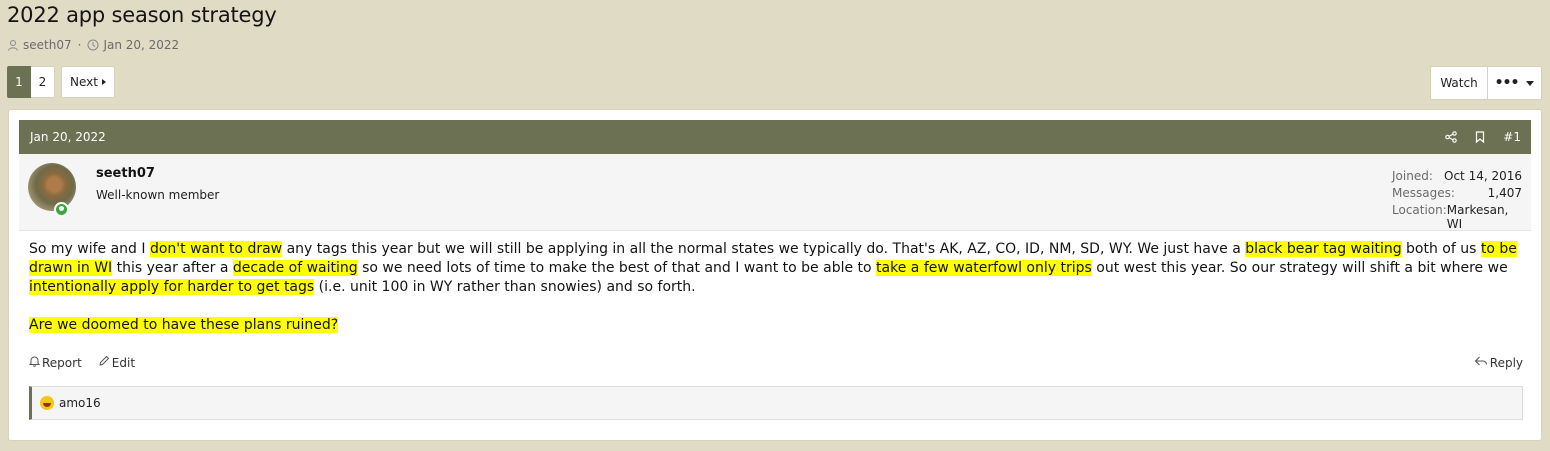 The image size is (1550, 451). Describe the element at coordinates (125, 173) in the screenshot. I see `username-link: seeth07` at that location.